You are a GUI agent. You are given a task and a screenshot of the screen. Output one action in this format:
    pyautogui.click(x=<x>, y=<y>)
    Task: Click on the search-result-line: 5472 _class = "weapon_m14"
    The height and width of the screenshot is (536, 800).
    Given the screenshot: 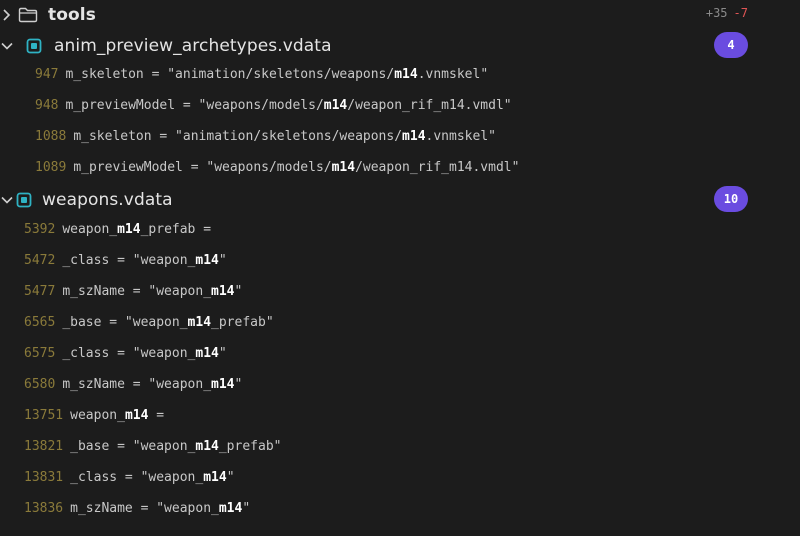 What is the action you would take?
    pyautogui.click(x=400, y=260)
    